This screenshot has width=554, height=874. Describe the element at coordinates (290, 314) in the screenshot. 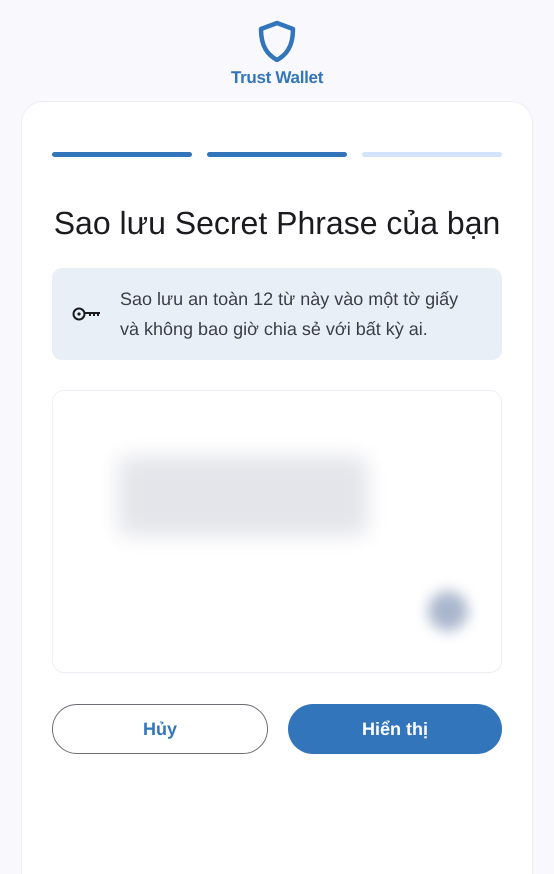

I see `notice-text: Sao lưu an toàn 12 từ này vào một tờ giấy và không bao giờ chia sẻ với bất kỳ ai.` at that location.